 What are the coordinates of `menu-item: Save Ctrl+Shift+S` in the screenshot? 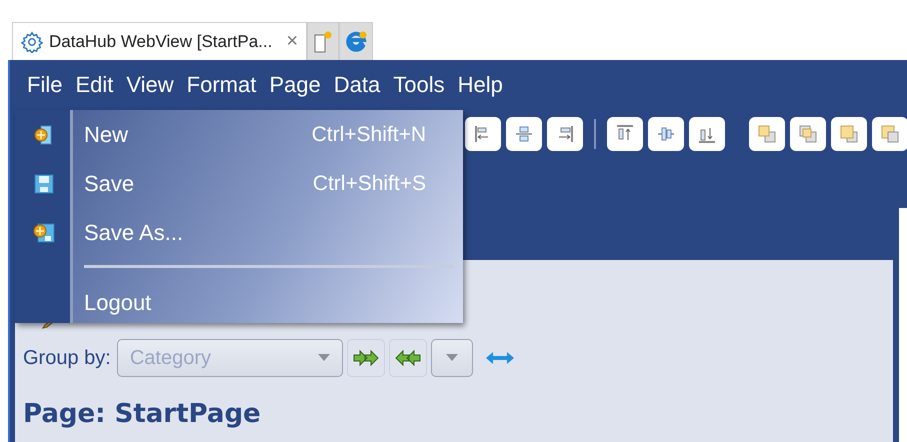 It's located at (239, 183).